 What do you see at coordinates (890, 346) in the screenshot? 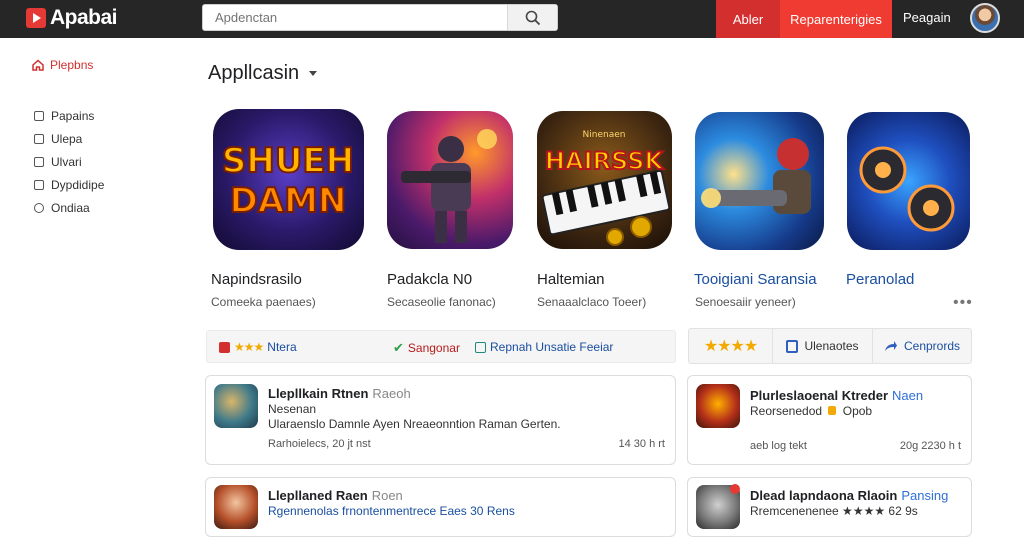
I see `share-arrow-icon` at bounding box center [890, 346].